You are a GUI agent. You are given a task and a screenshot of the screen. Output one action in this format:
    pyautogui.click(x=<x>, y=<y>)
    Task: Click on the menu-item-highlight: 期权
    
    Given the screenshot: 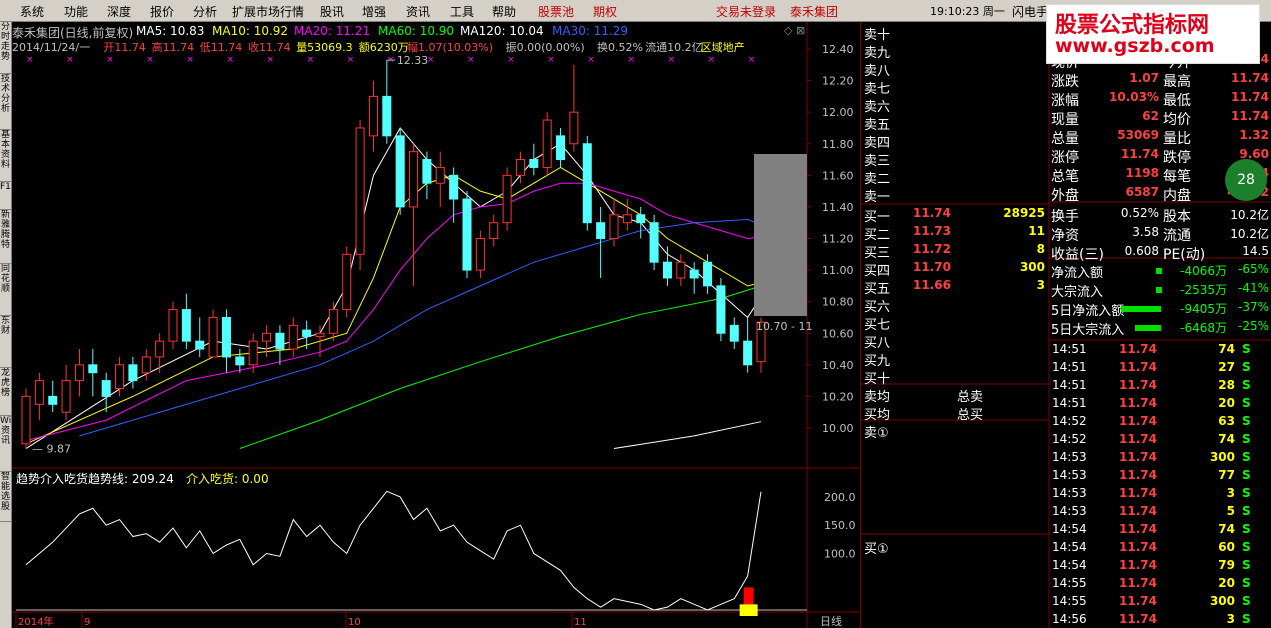 What is the action you would take?
    pyautogui.click(x=605, y=11)
    